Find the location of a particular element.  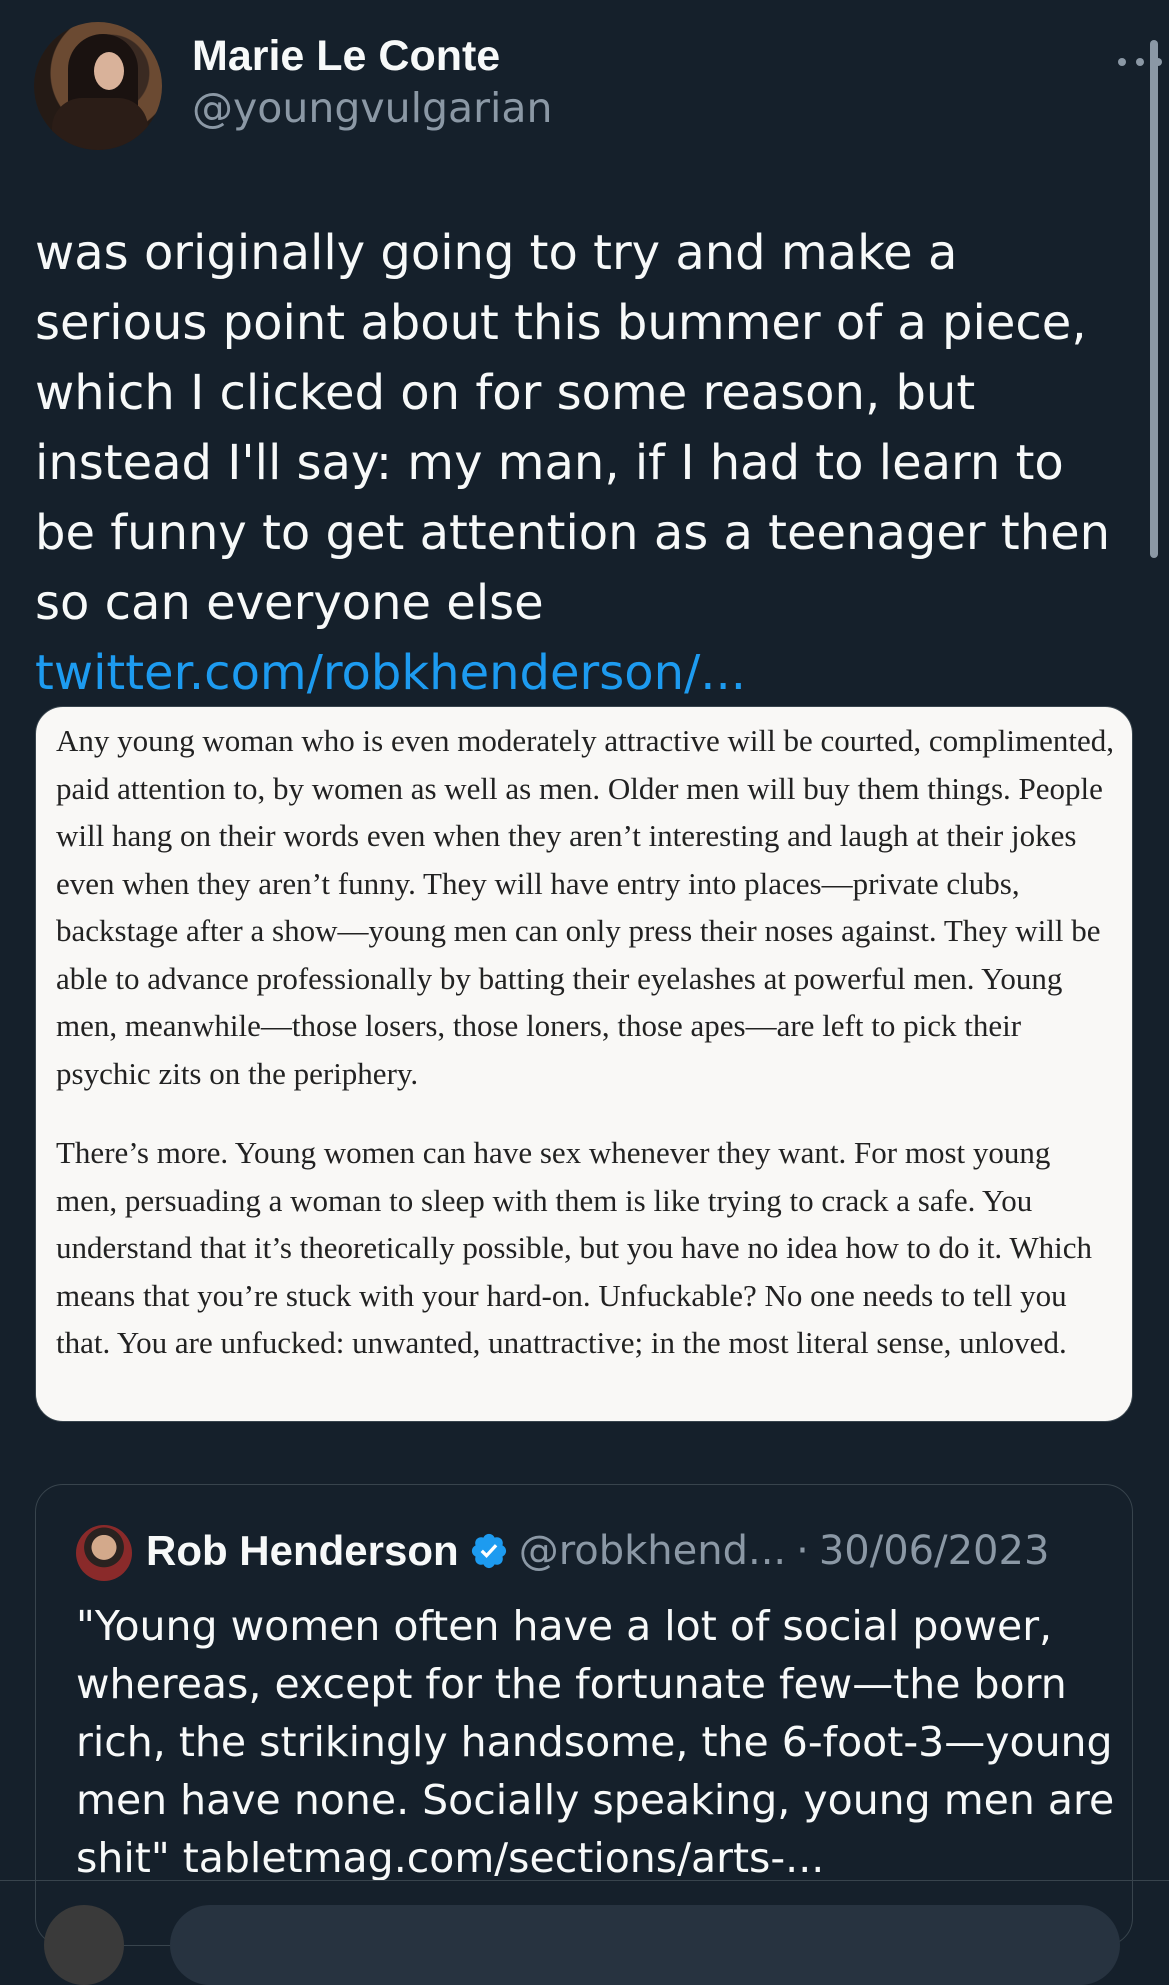

author-avatar is located at coordinates (98, 86).